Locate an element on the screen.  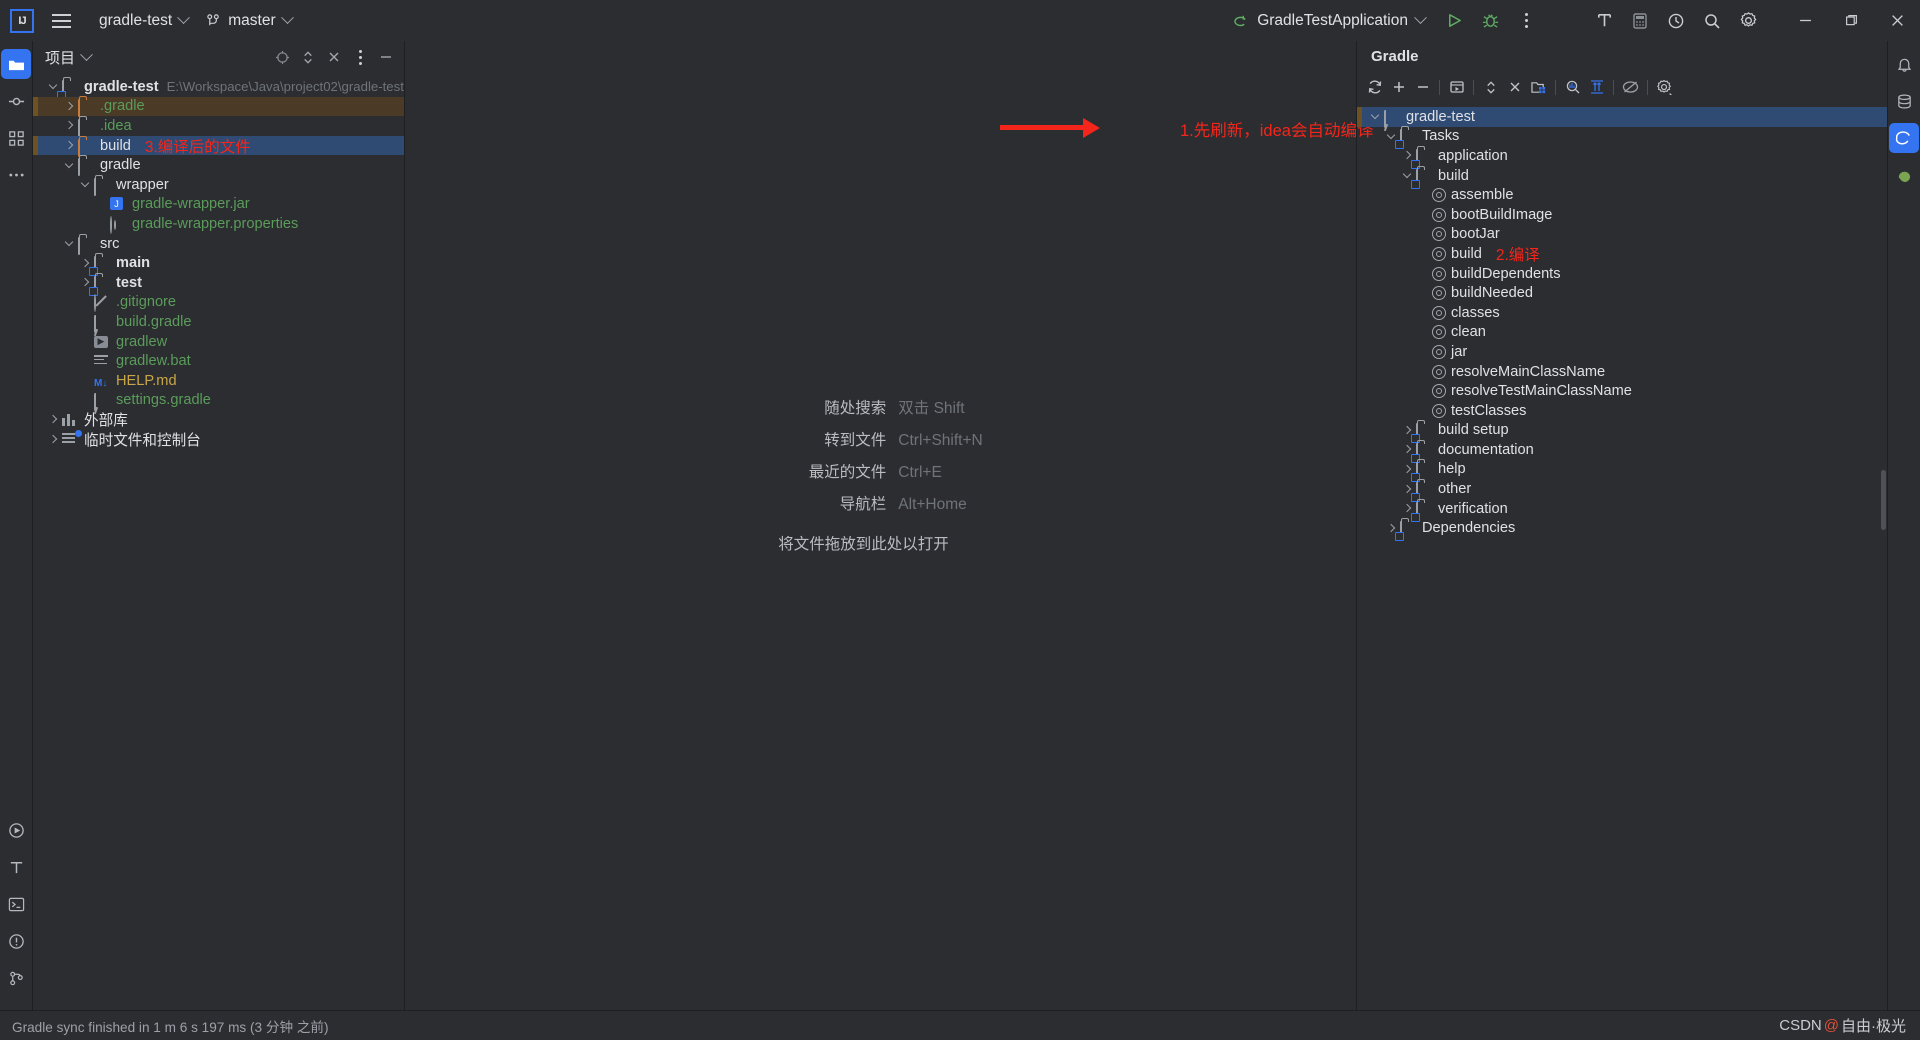
history-button is located at coordinates (1676, 21).